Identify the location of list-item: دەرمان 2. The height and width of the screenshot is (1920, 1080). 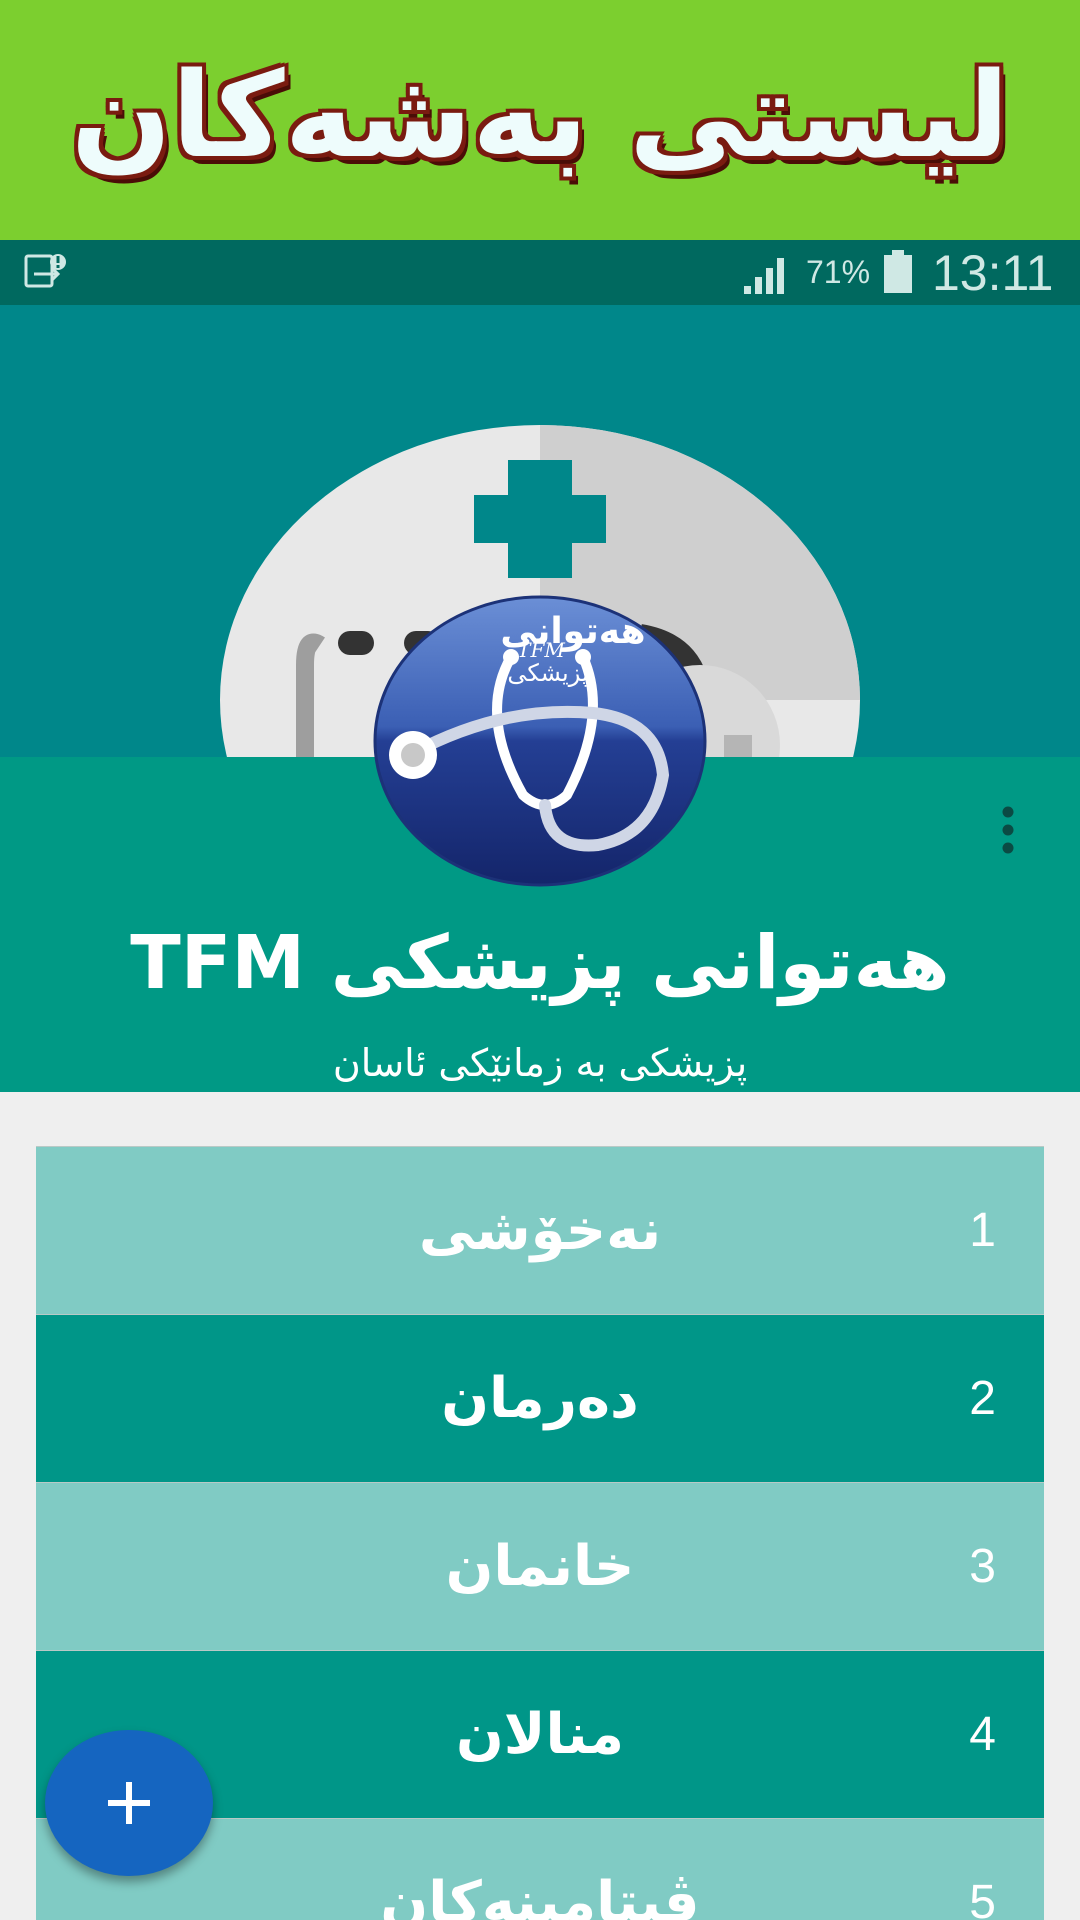
(540, 1398).